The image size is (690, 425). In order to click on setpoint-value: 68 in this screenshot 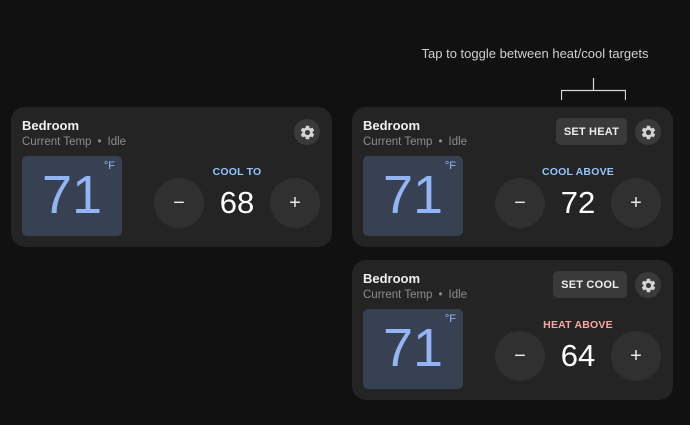, I will do `click(237, 202)`.